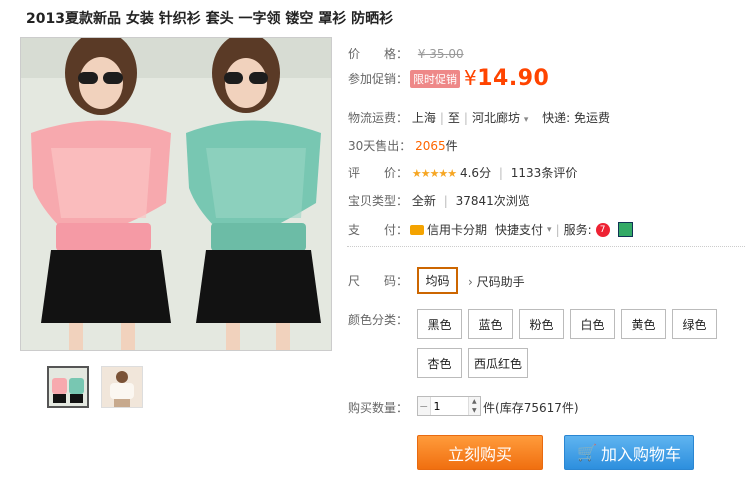  Describe the element at coordinates (435, 78) in the screenshot. I see `promo-tag: 限时促销` at that location.